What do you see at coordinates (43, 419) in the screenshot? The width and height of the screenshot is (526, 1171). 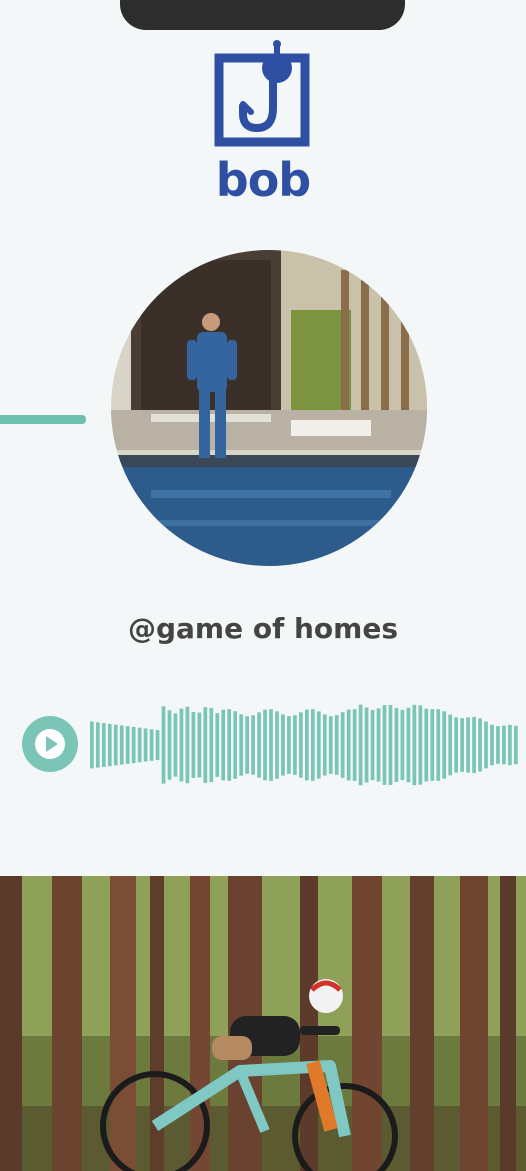 I see `accent-line` at bounding box center [43, 419].